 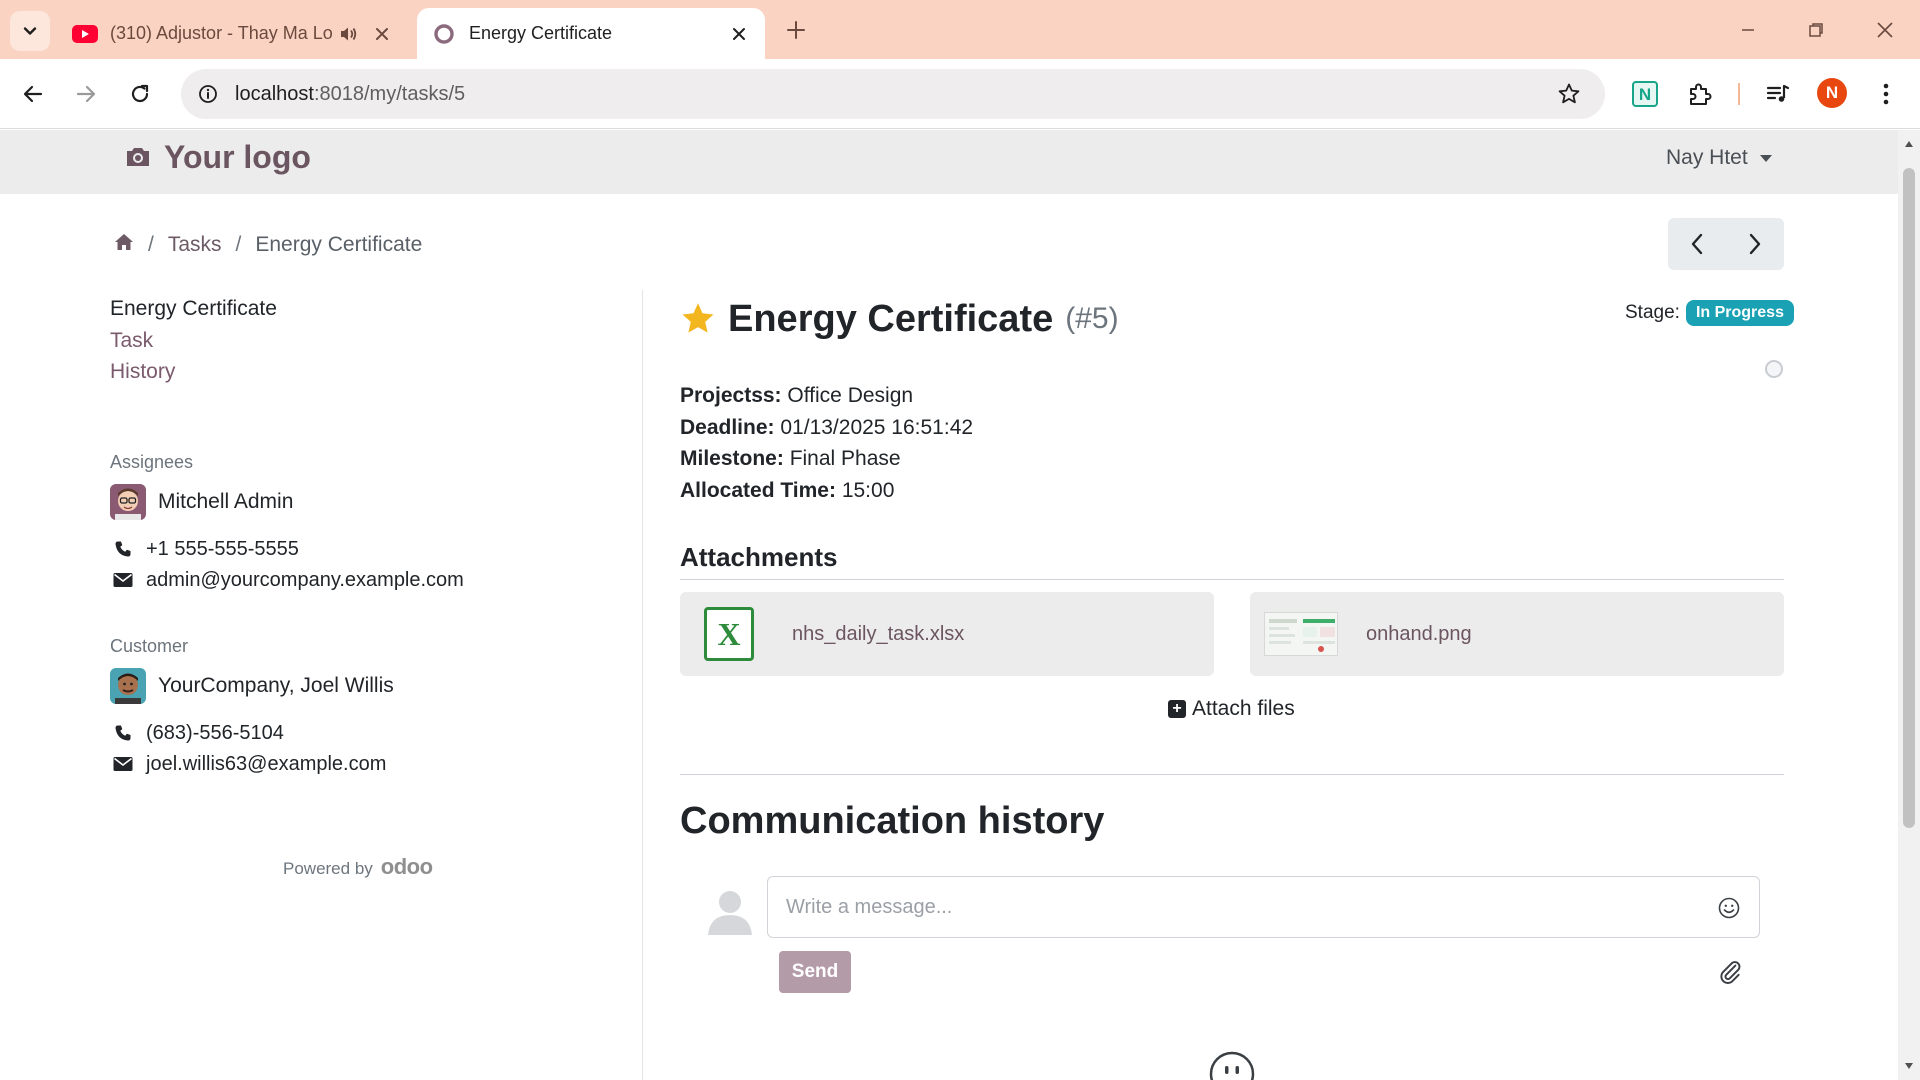 I want to click on powered-by: Powered by odoo, so click(x=358, y=867).